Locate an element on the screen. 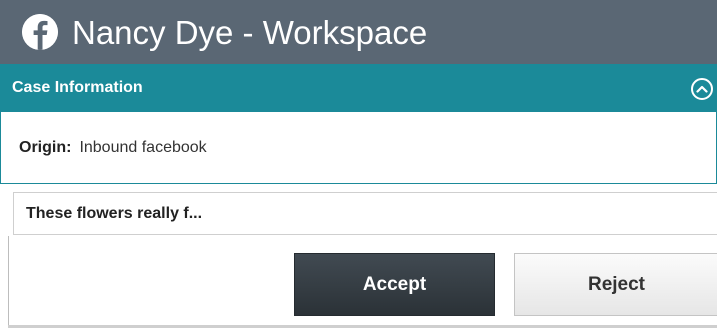 The width and height of the screenshot is (717, 328). chevron-up-circle-icon is located at coordinates (702, 89).